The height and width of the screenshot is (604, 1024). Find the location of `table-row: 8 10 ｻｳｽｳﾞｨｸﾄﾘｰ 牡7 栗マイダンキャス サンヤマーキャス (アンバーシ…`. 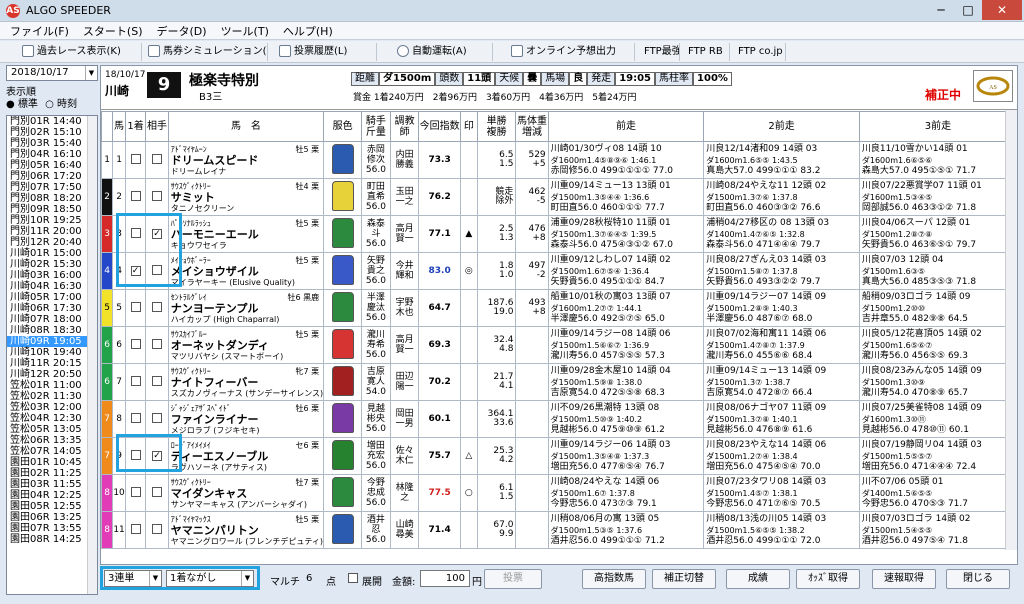

table-row: 8 10 ｻｳｽｳﾞｨｸﾄﾘｰ 牡7 栗マイダンキャス サンヤマーキャス (アンバーシ… is located at coordinates (559, 493).